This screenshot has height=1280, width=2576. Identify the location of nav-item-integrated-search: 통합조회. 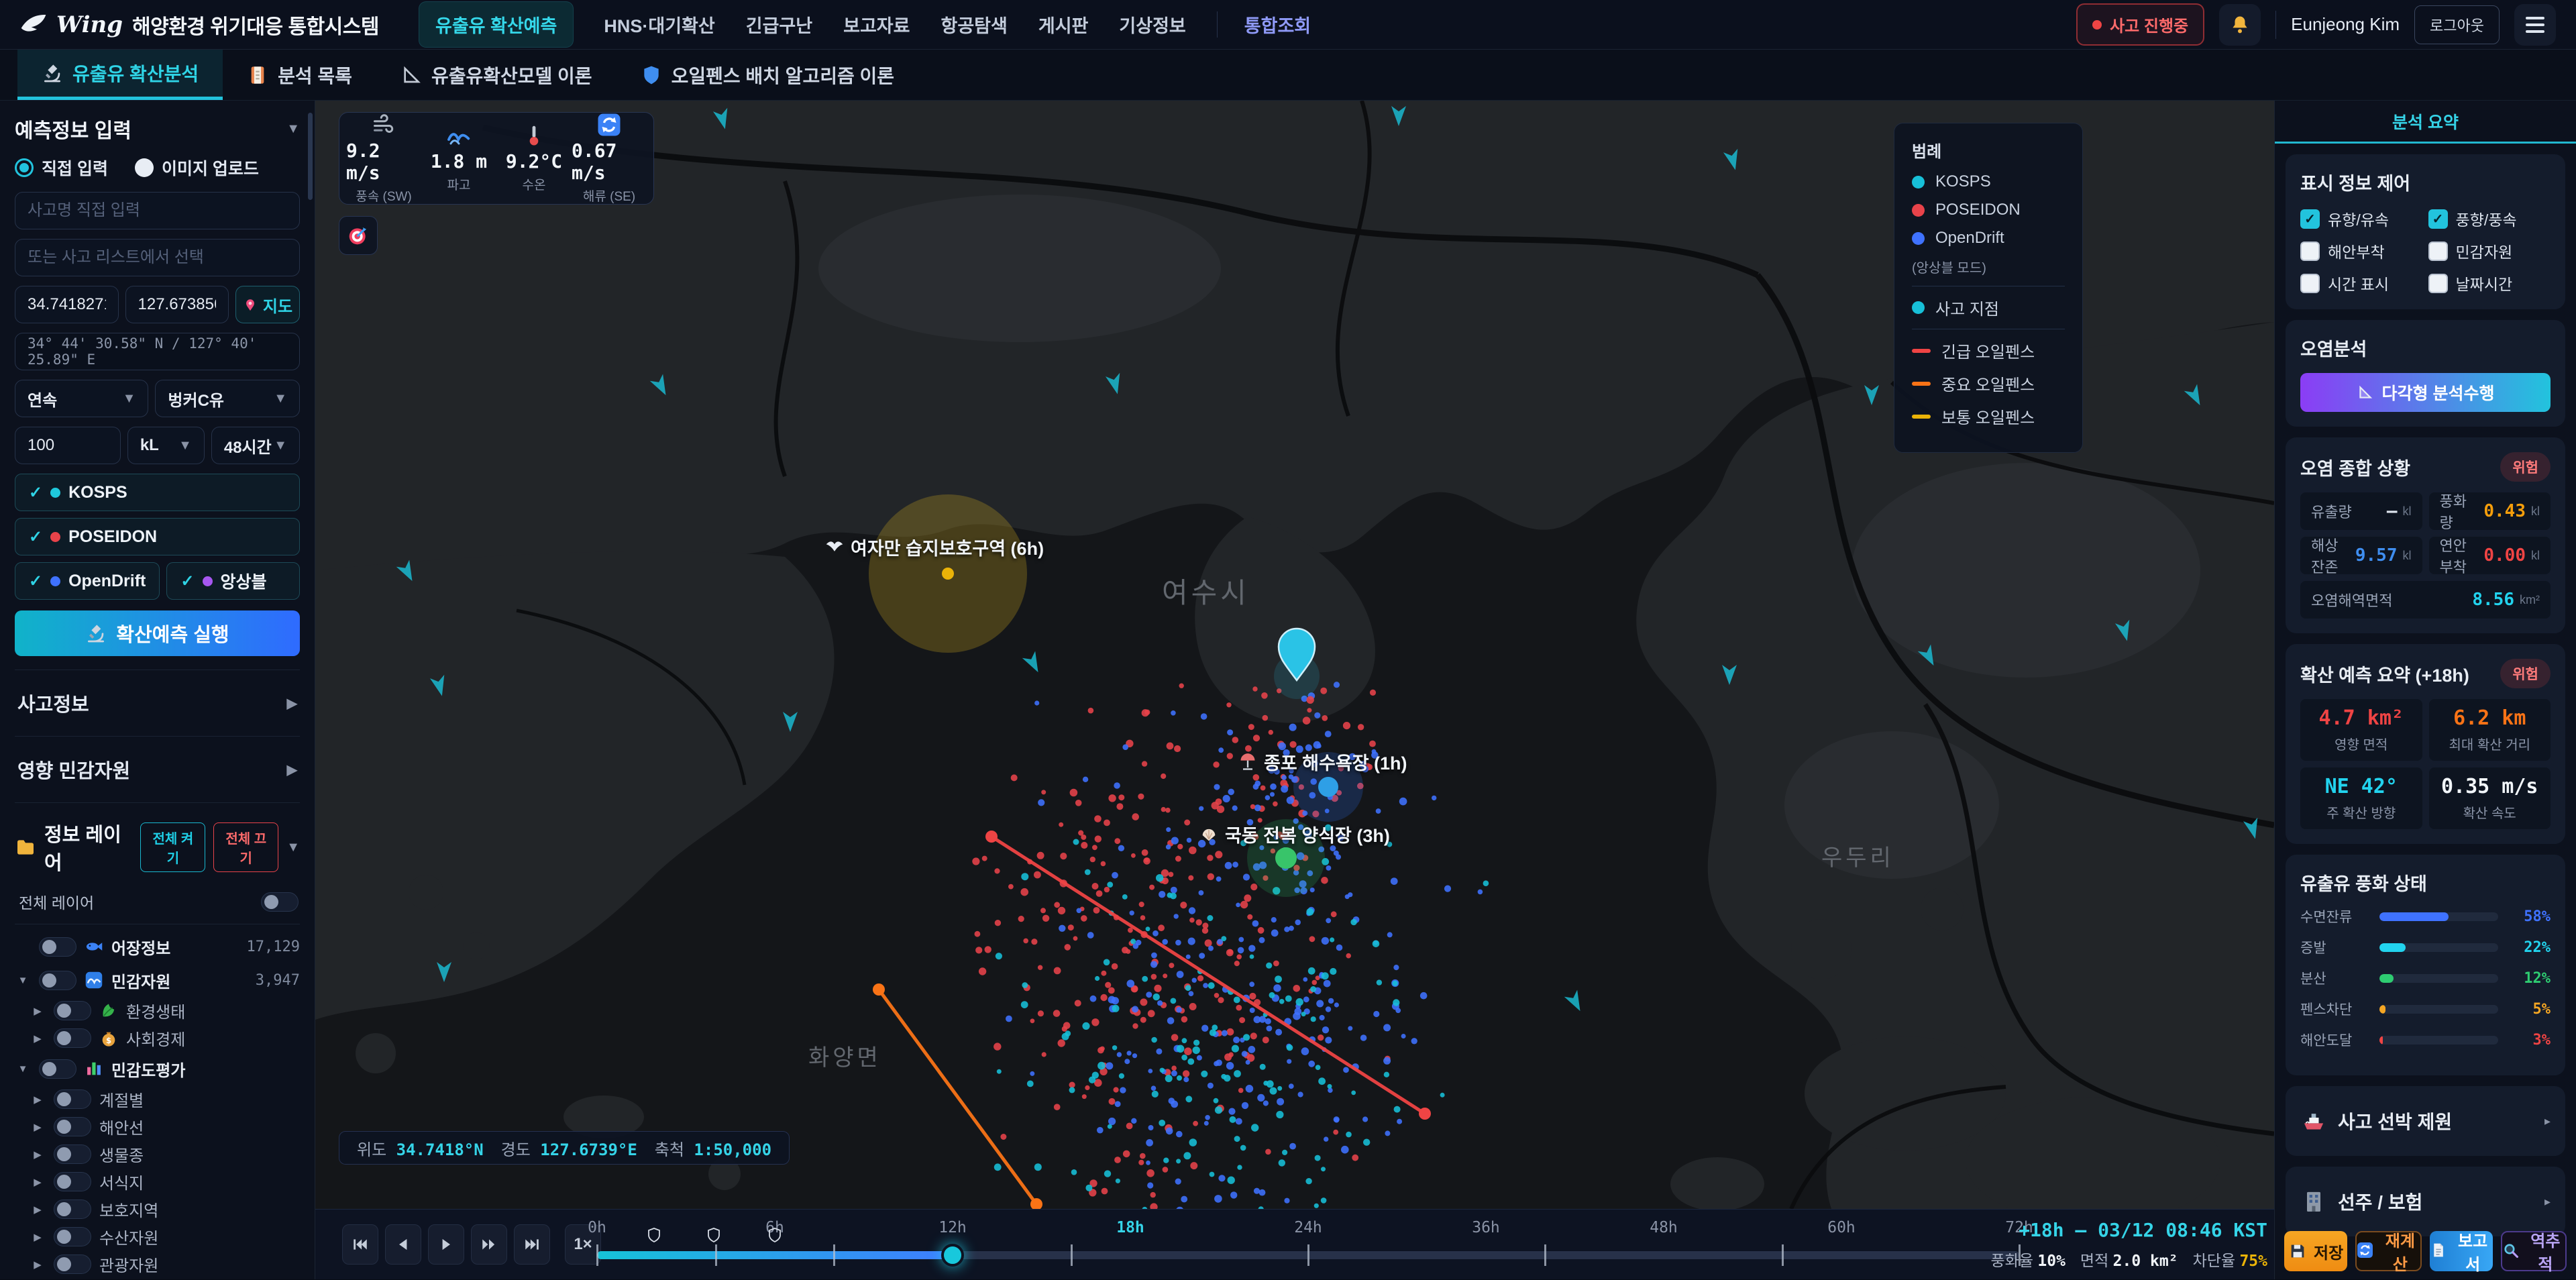
(1264, 25).